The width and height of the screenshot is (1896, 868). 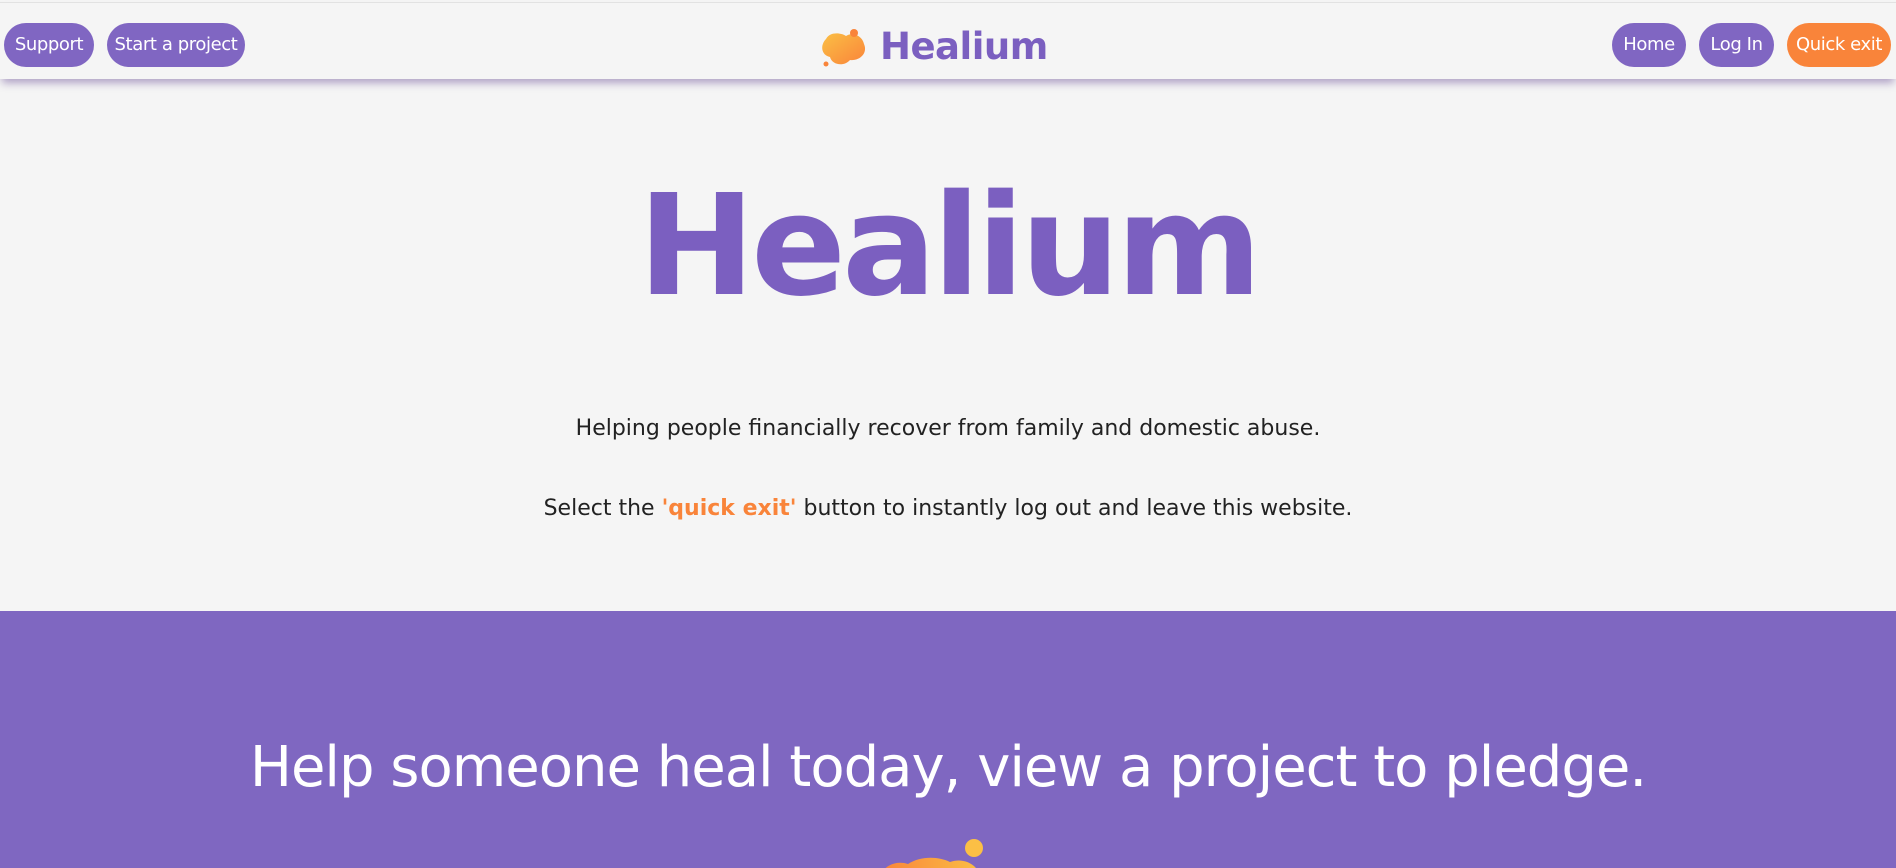 What do you see at coordinates (1736, 45) in the screenshot?
I see `login-button: Log In` at bounding box center [1736, 45].